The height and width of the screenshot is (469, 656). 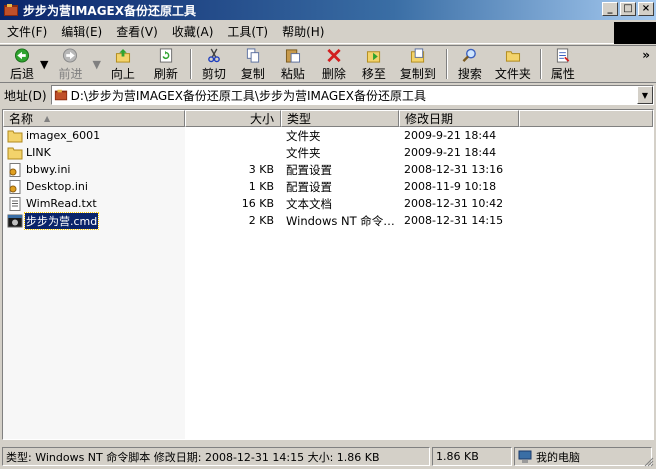 I want to click on copy-button: 复制, so click(x=253, y=64).